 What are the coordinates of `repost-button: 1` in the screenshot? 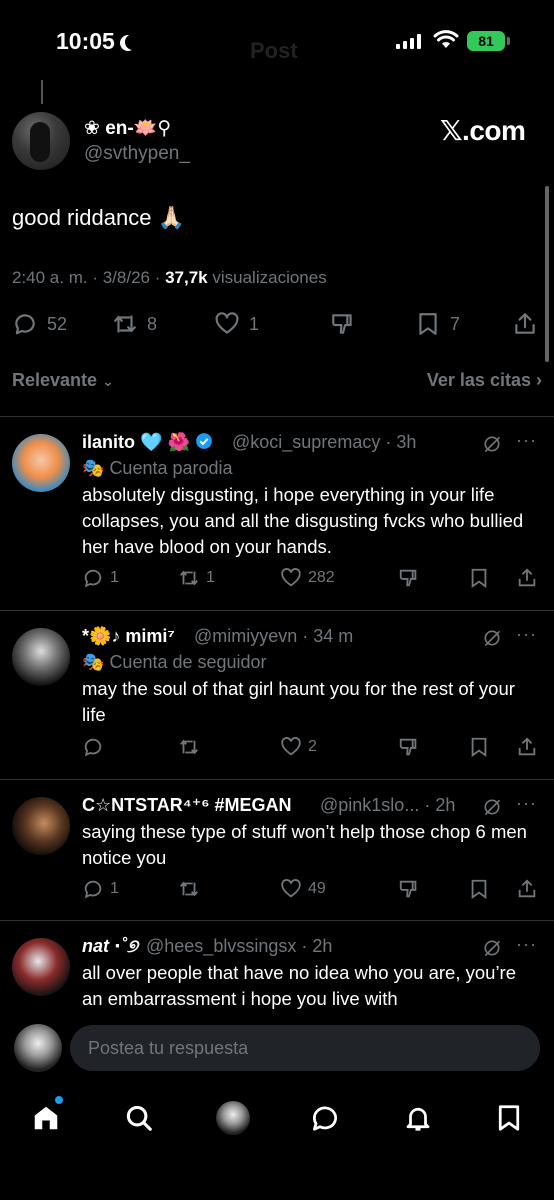 It's located at (196, 578).